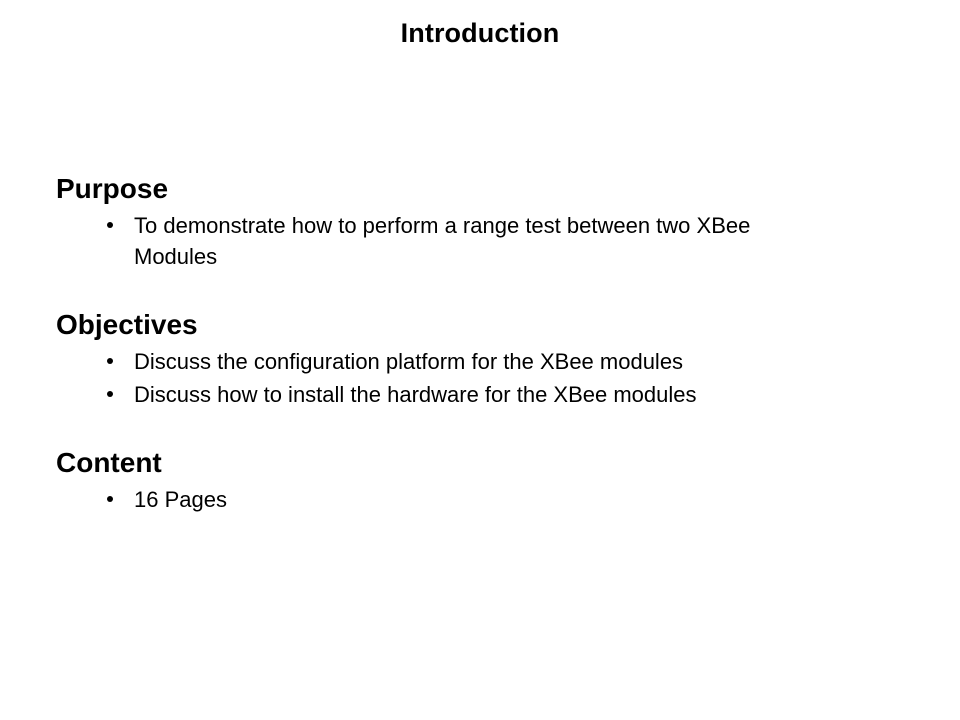 The width and height of the screenshot is (960, 720). I want to click on page-title: Introduction, so click(480, 33).